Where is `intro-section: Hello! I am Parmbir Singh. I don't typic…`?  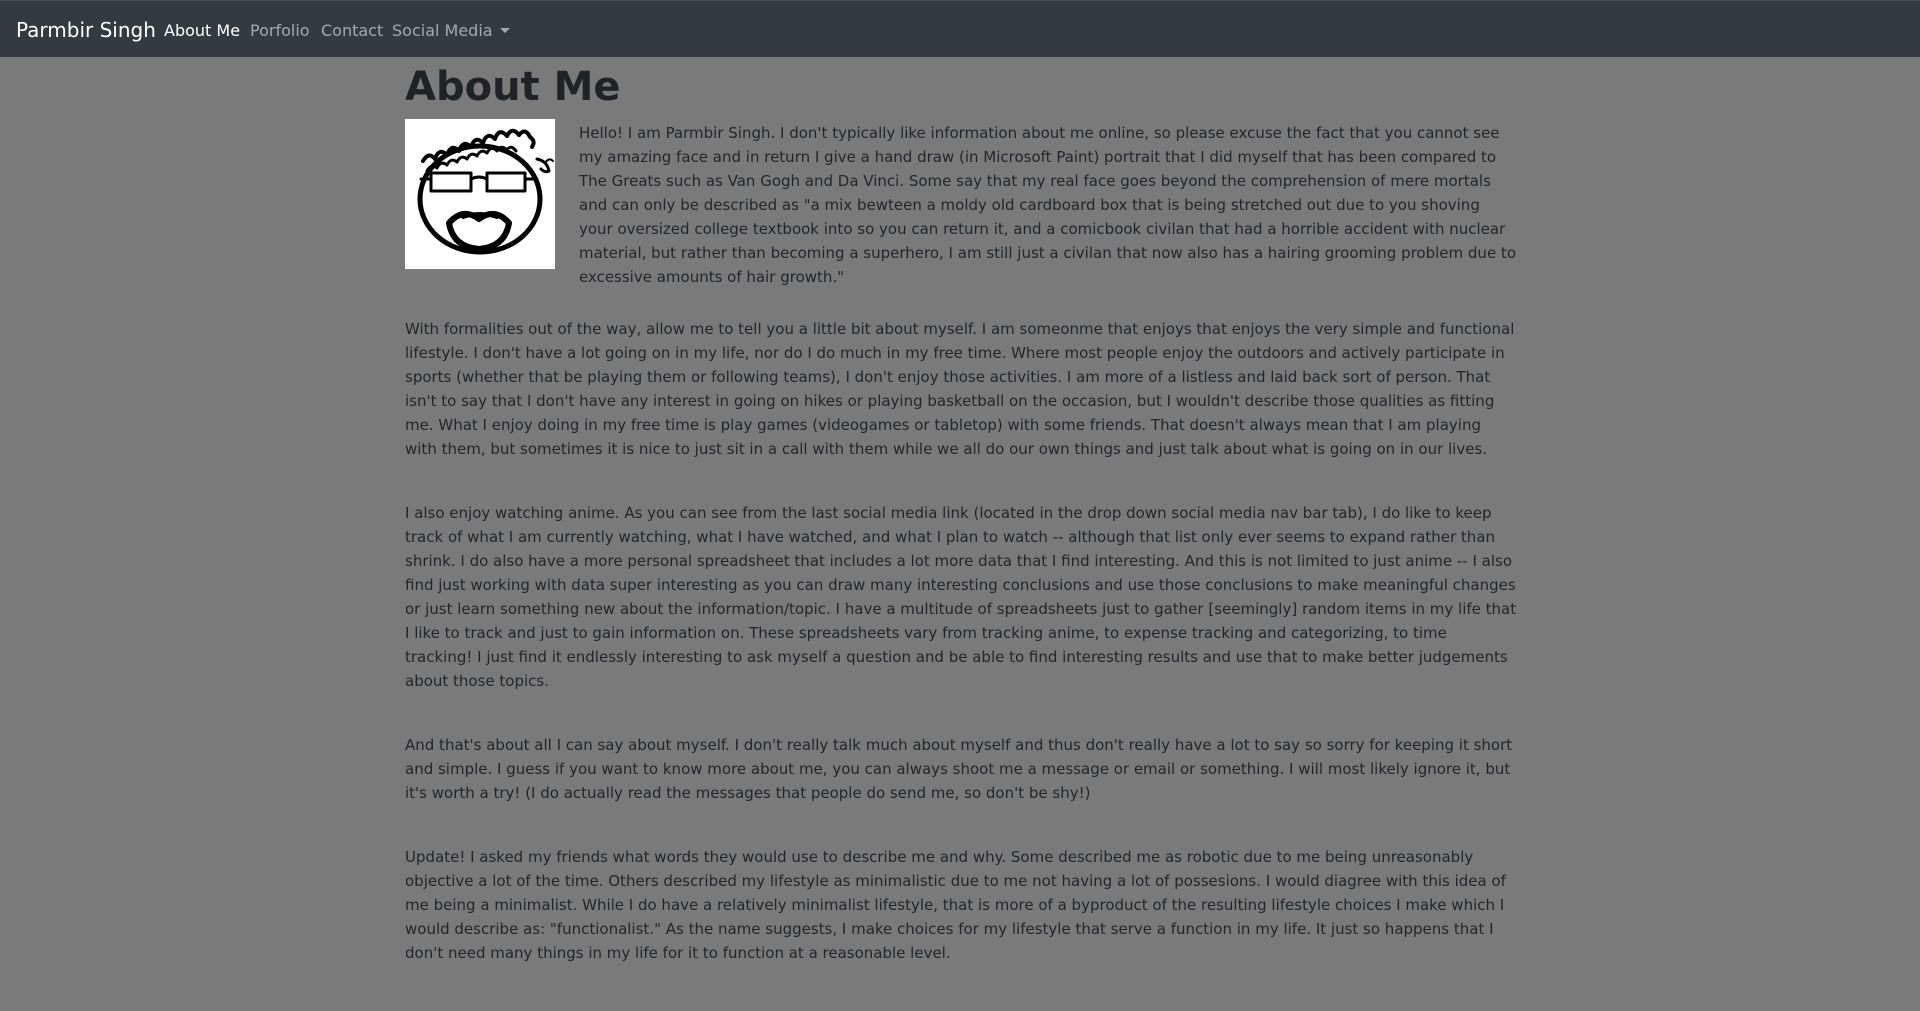 intro-section: Hello! I am Parmbir Singh. I don't typic… is located at coordinates (961, 214).